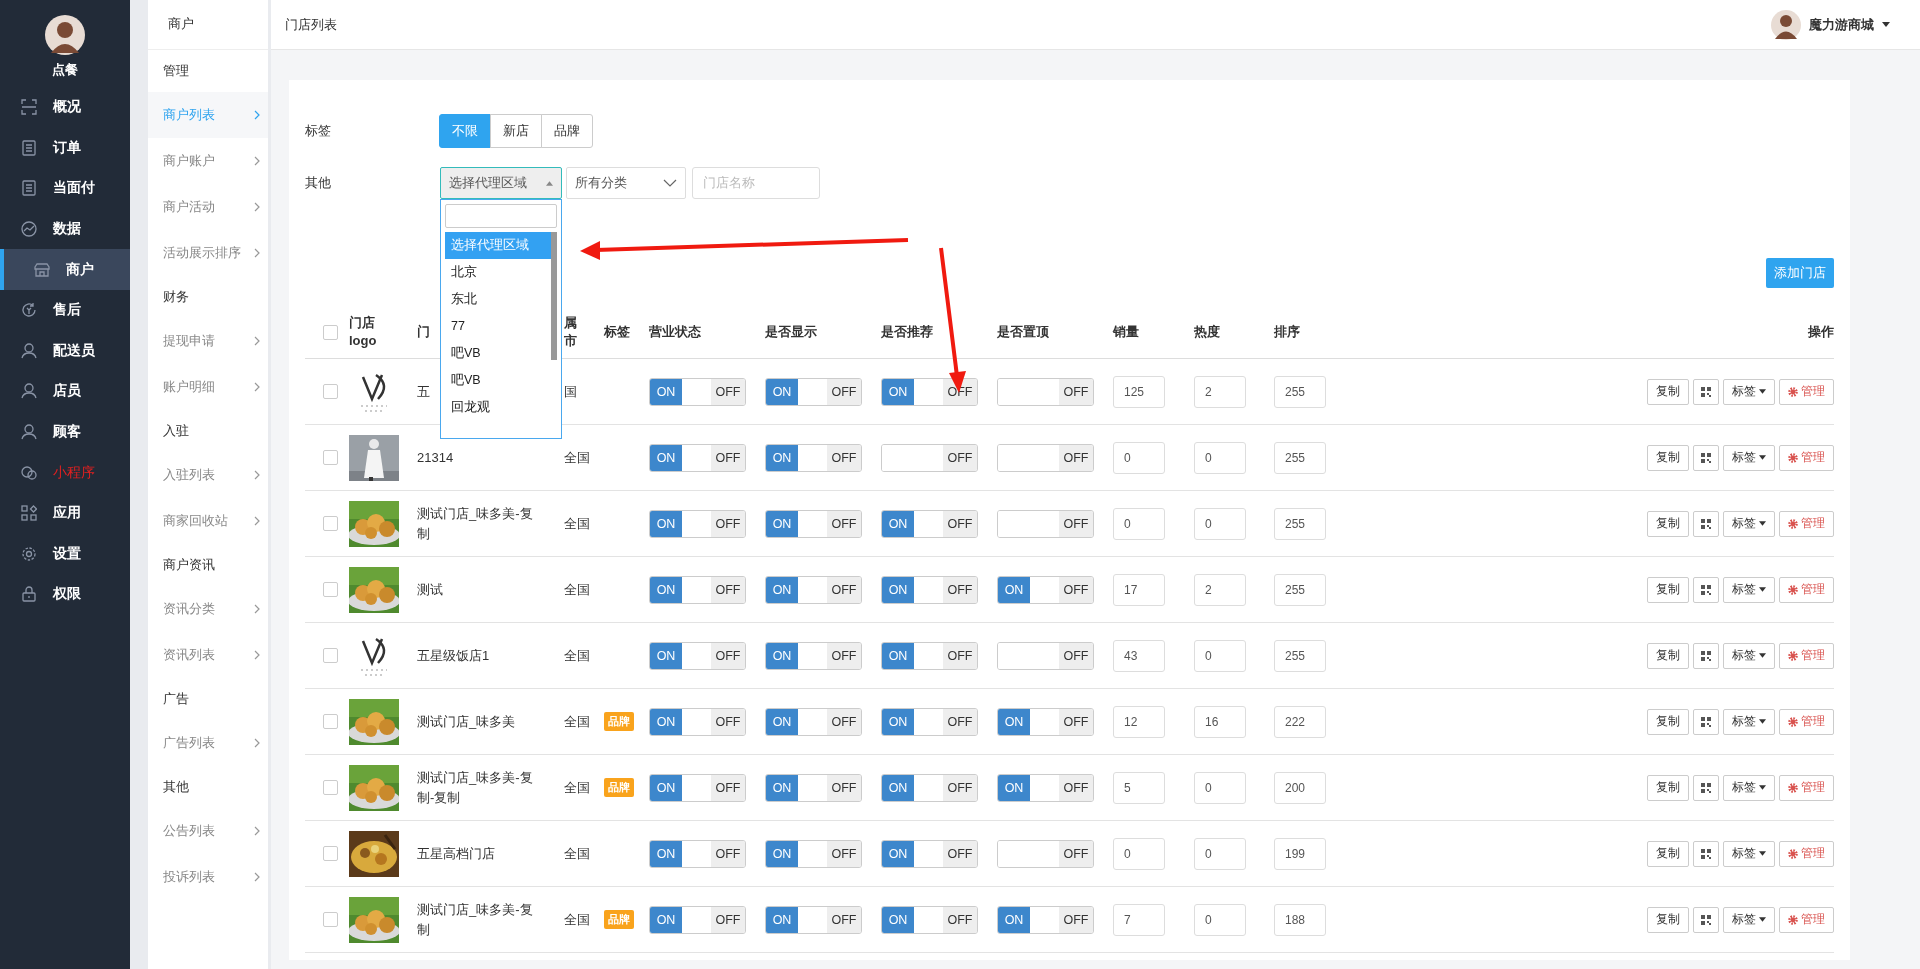 The width and height of the screenshot is (1920, 969). I want to click on submenu-item: 公告列表, so click(208, 831).